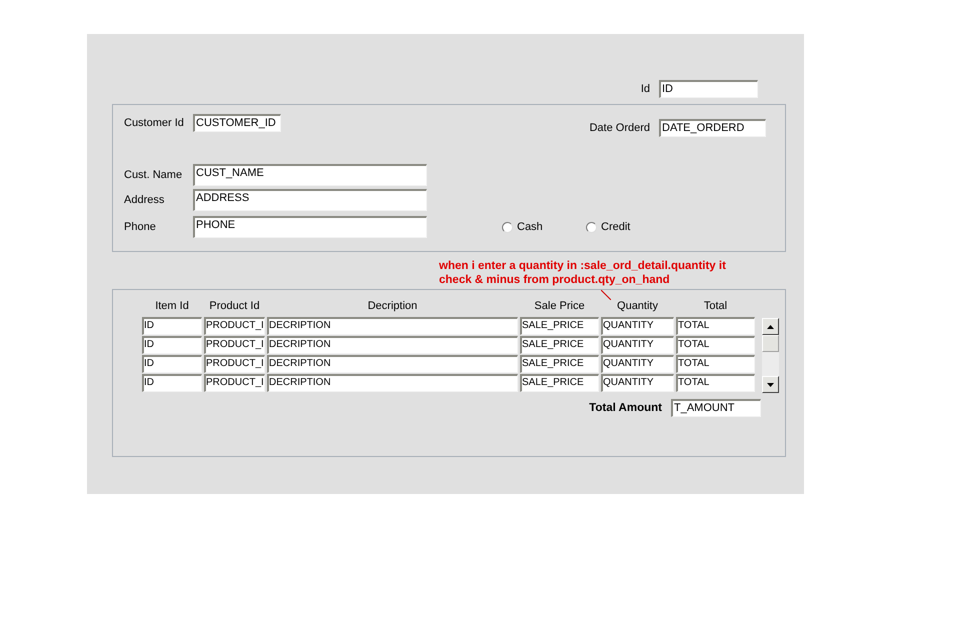  Describe the element at coordinates (645, 89) in the screenshot. I see `field-label: Id` at that location.